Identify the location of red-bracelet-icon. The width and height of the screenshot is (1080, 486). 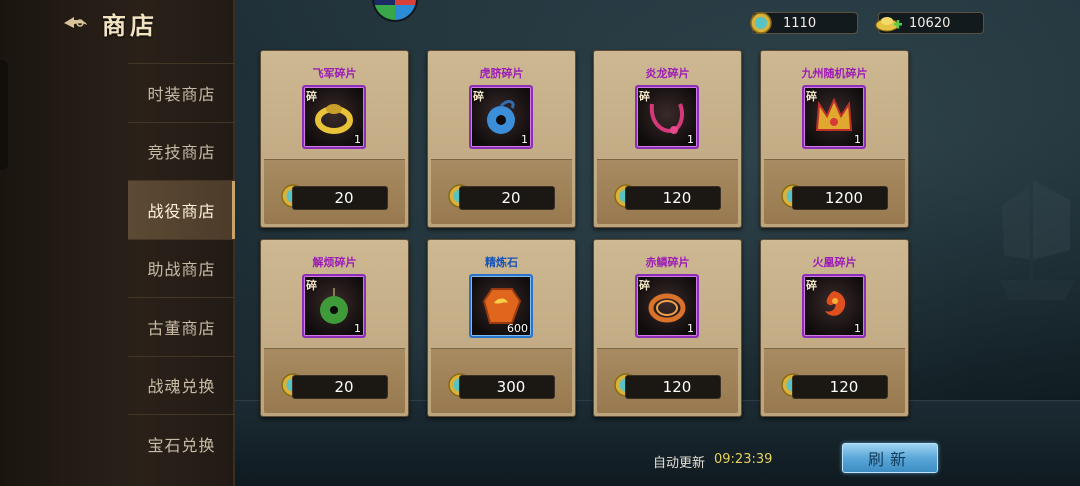
(667, 308).